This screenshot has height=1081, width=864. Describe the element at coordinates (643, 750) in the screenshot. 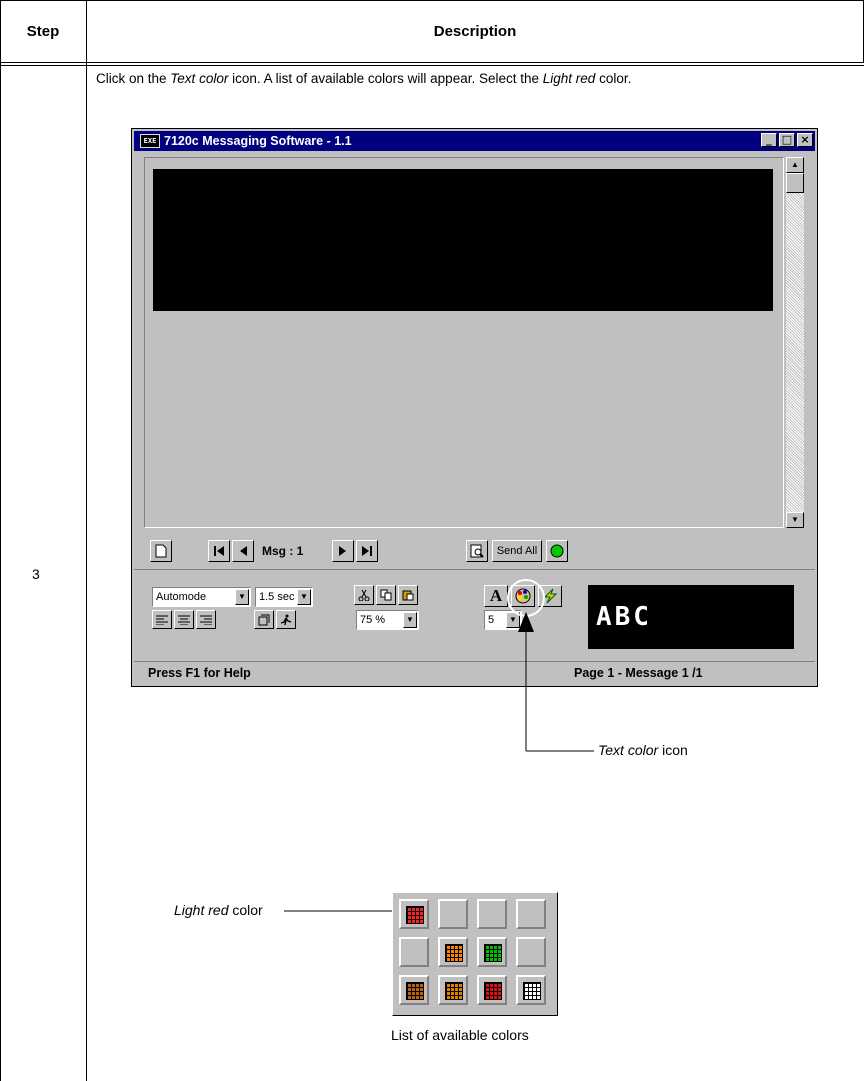

I see `text-color-callout-label: Text color icon` at that location.